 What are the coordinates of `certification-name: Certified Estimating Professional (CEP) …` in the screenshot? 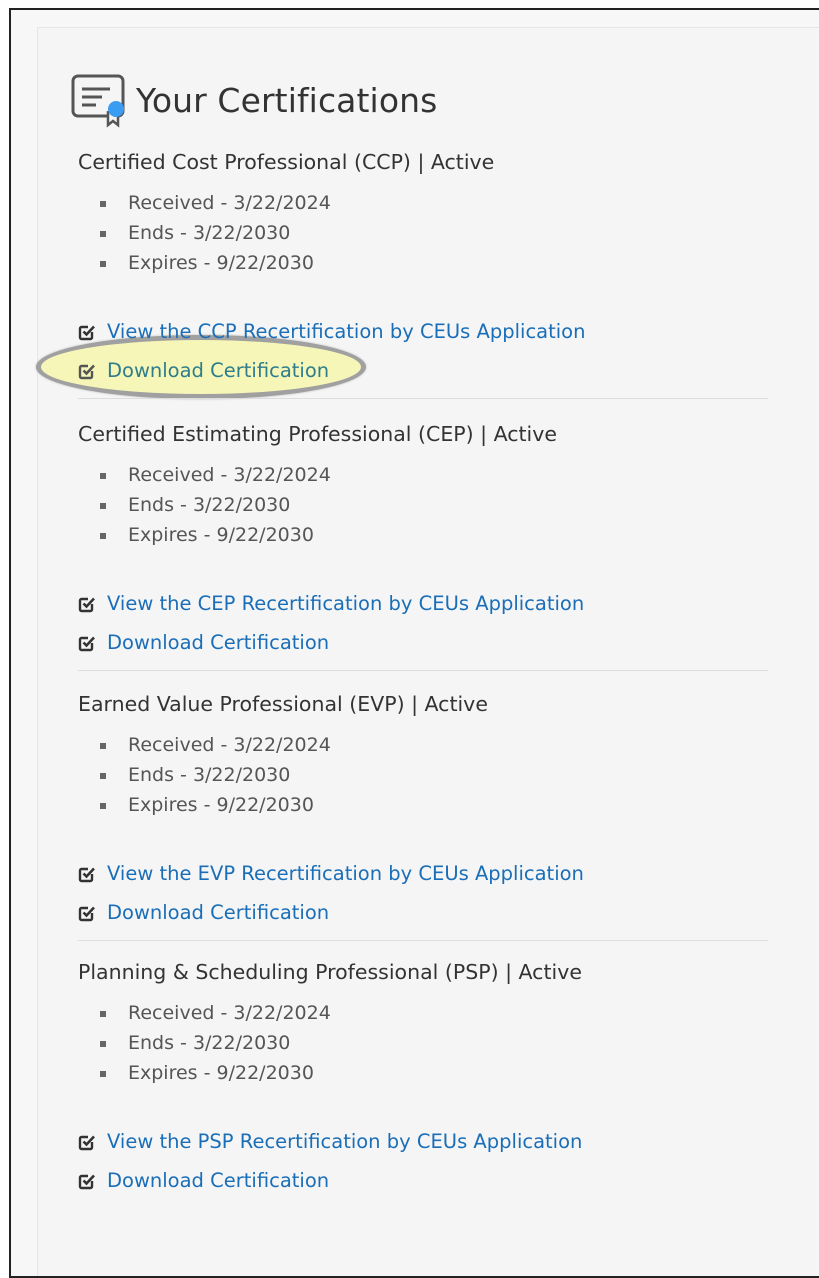 It's located at (317, 434).